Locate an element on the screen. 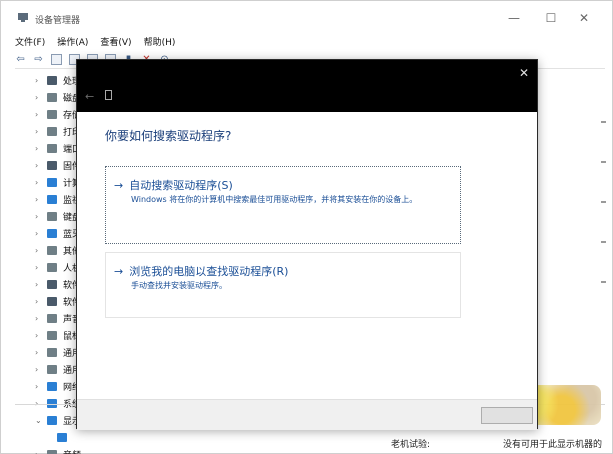  close-button: ✕ is located at coordinates (584, 18).